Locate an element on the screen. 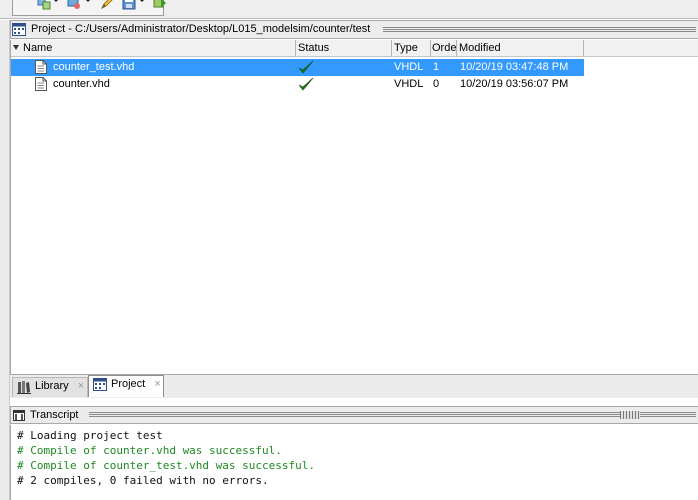 Image resolution: width=698 pixels, height=500 pixels. file-row: counter.vhd VHDL 0 10/20/19 03:56:07 PM is located at coordinates (297, 84).